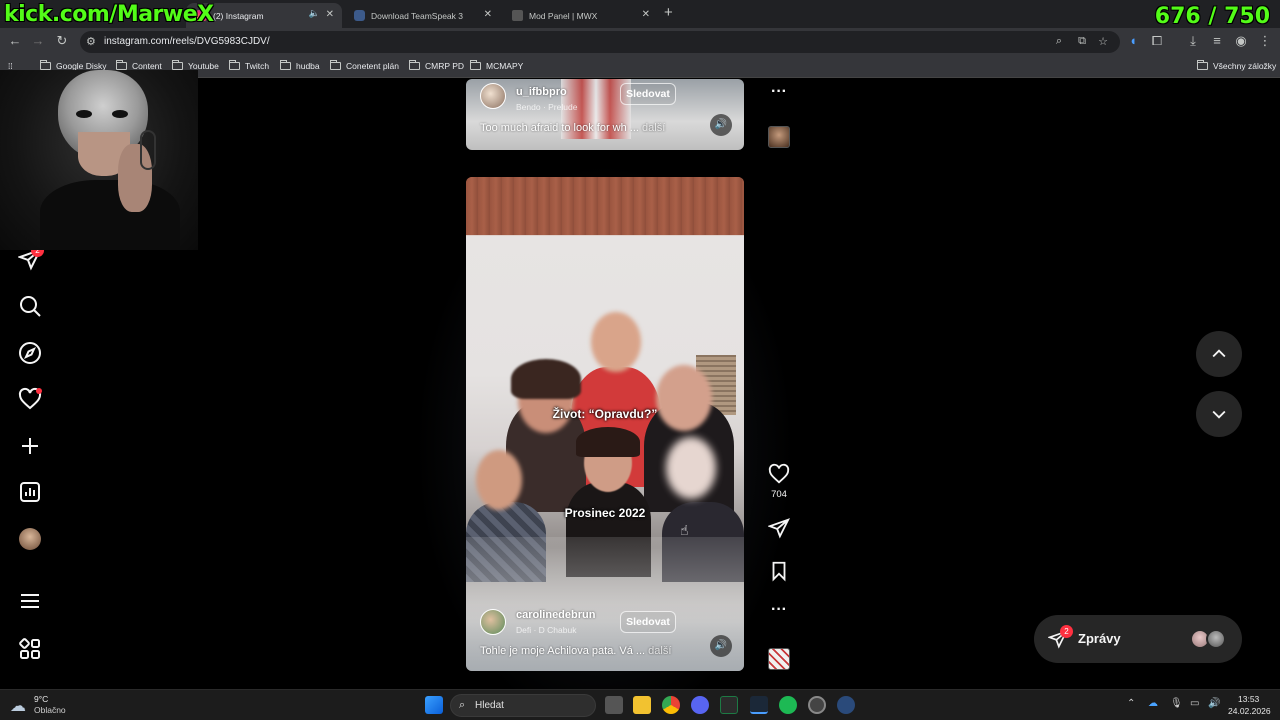 The height and width of the screenshot is (720, 1280). Describe the element at coordinates (364, 65) in the screenshot. I see `bookmark-conetent-plan: Conetent plán` at that location.